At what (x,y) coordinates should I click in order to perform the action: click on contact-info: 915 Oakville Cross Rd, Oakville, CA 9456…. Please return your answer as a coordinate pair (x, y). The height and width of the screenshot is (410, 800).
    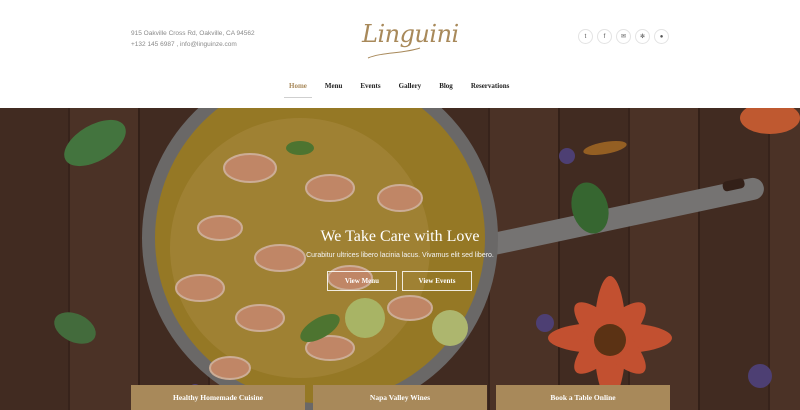
    Looking at the image, I should click on (193, 39).